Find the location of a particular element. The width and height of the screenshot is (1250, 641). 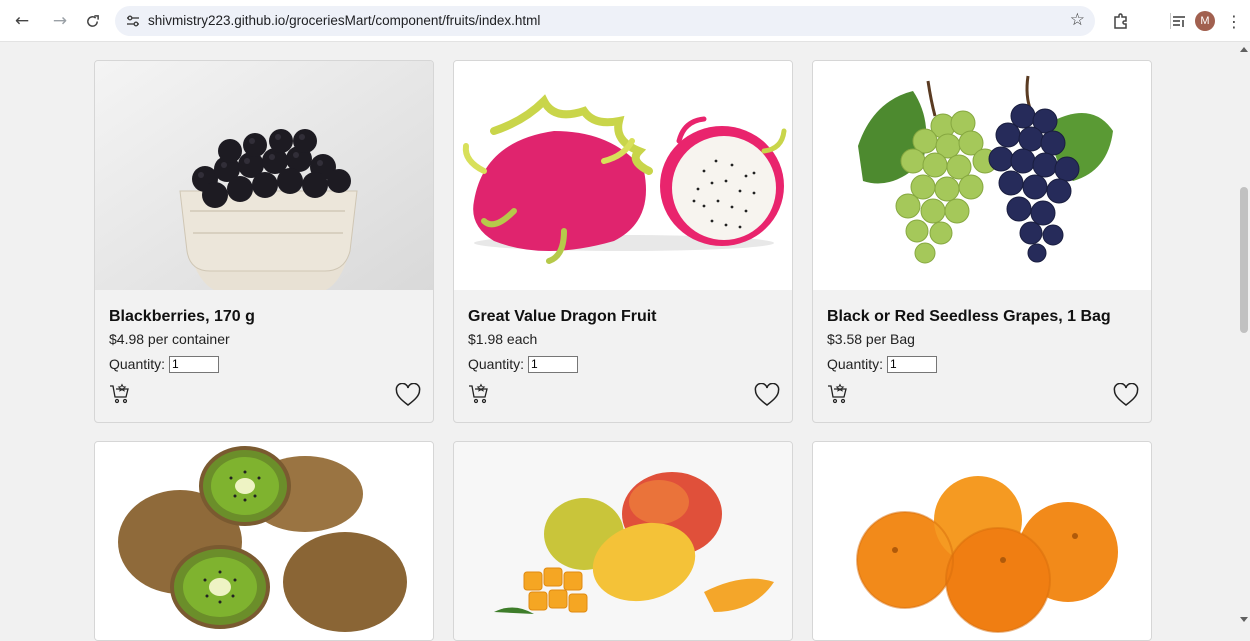

back-arrow-icon: ← is located at coordinates (22, 21).